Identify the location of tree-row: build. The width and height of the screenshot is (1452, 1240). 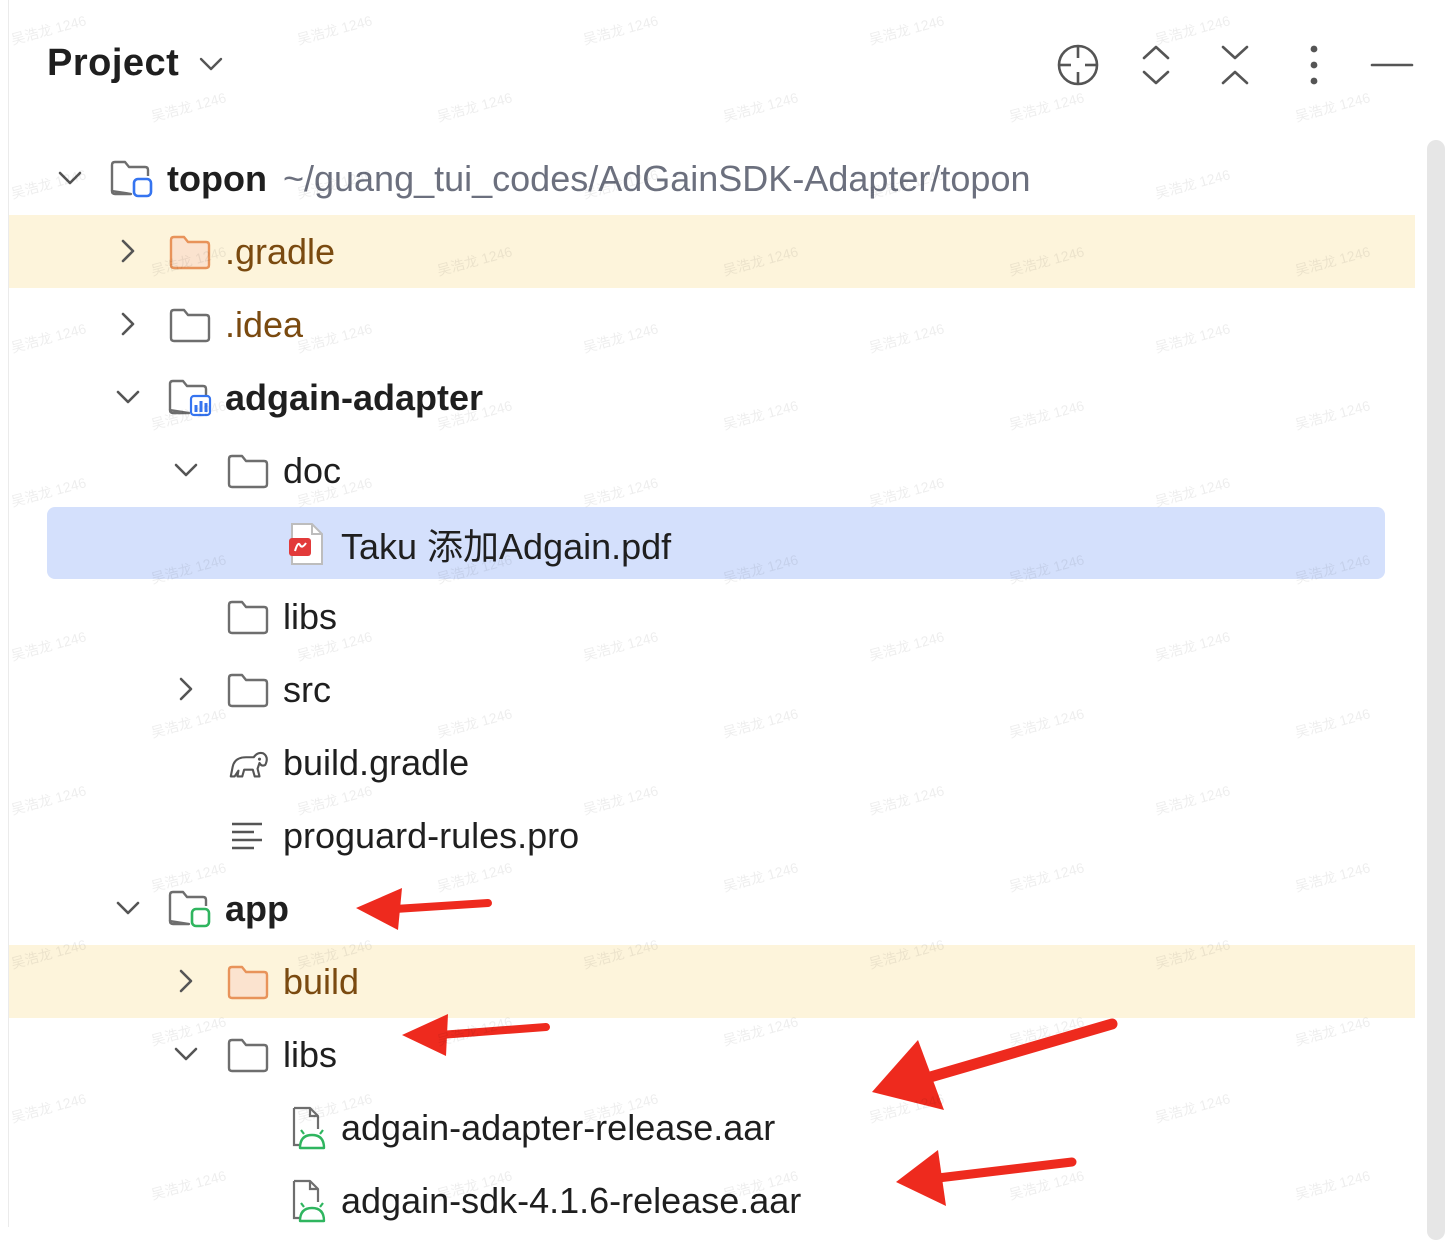
(712, 981).